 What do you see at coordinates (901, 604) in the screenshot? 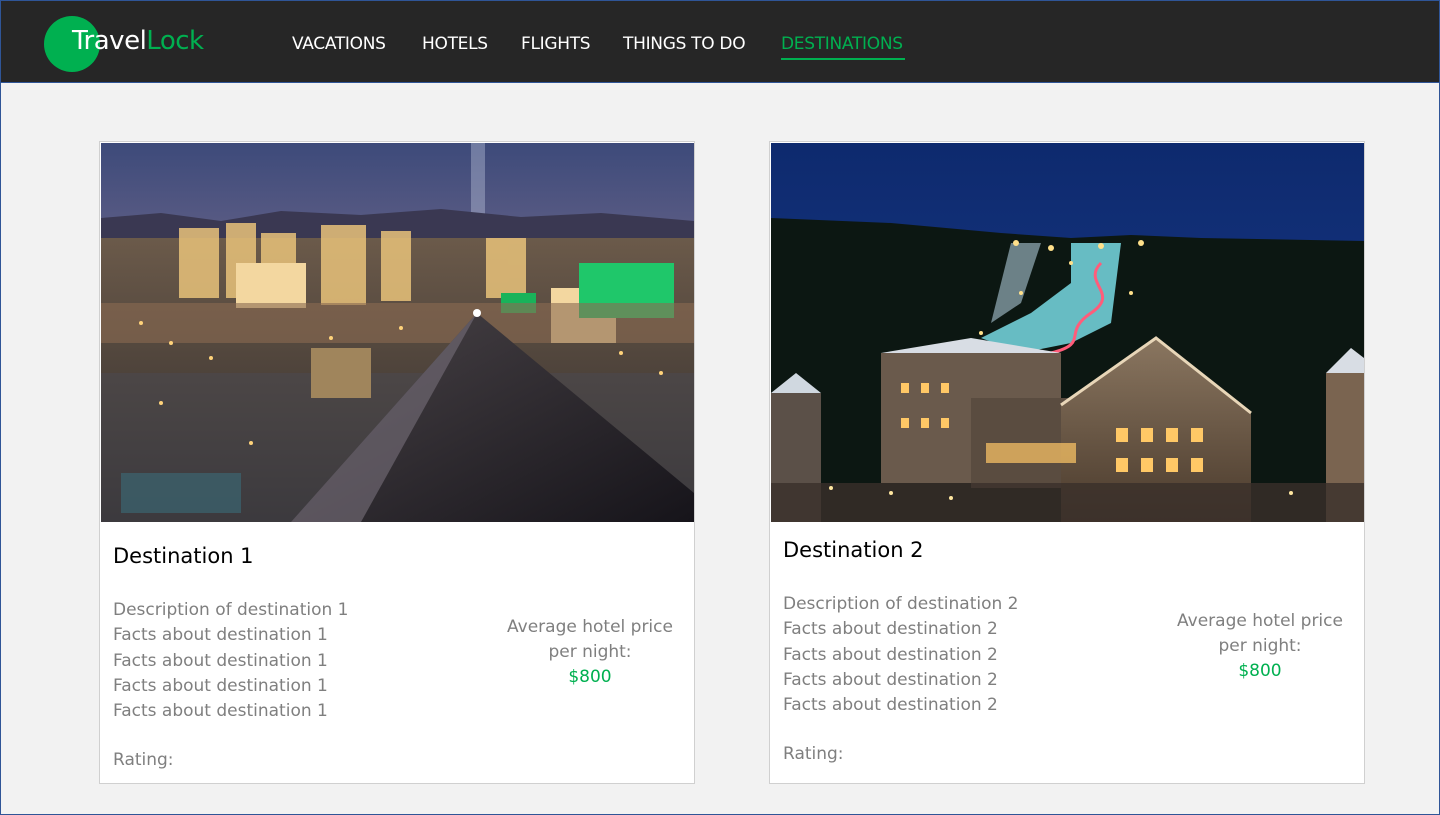
I see `destination-description: Description of destination 2` at bounding box center [901, 604].